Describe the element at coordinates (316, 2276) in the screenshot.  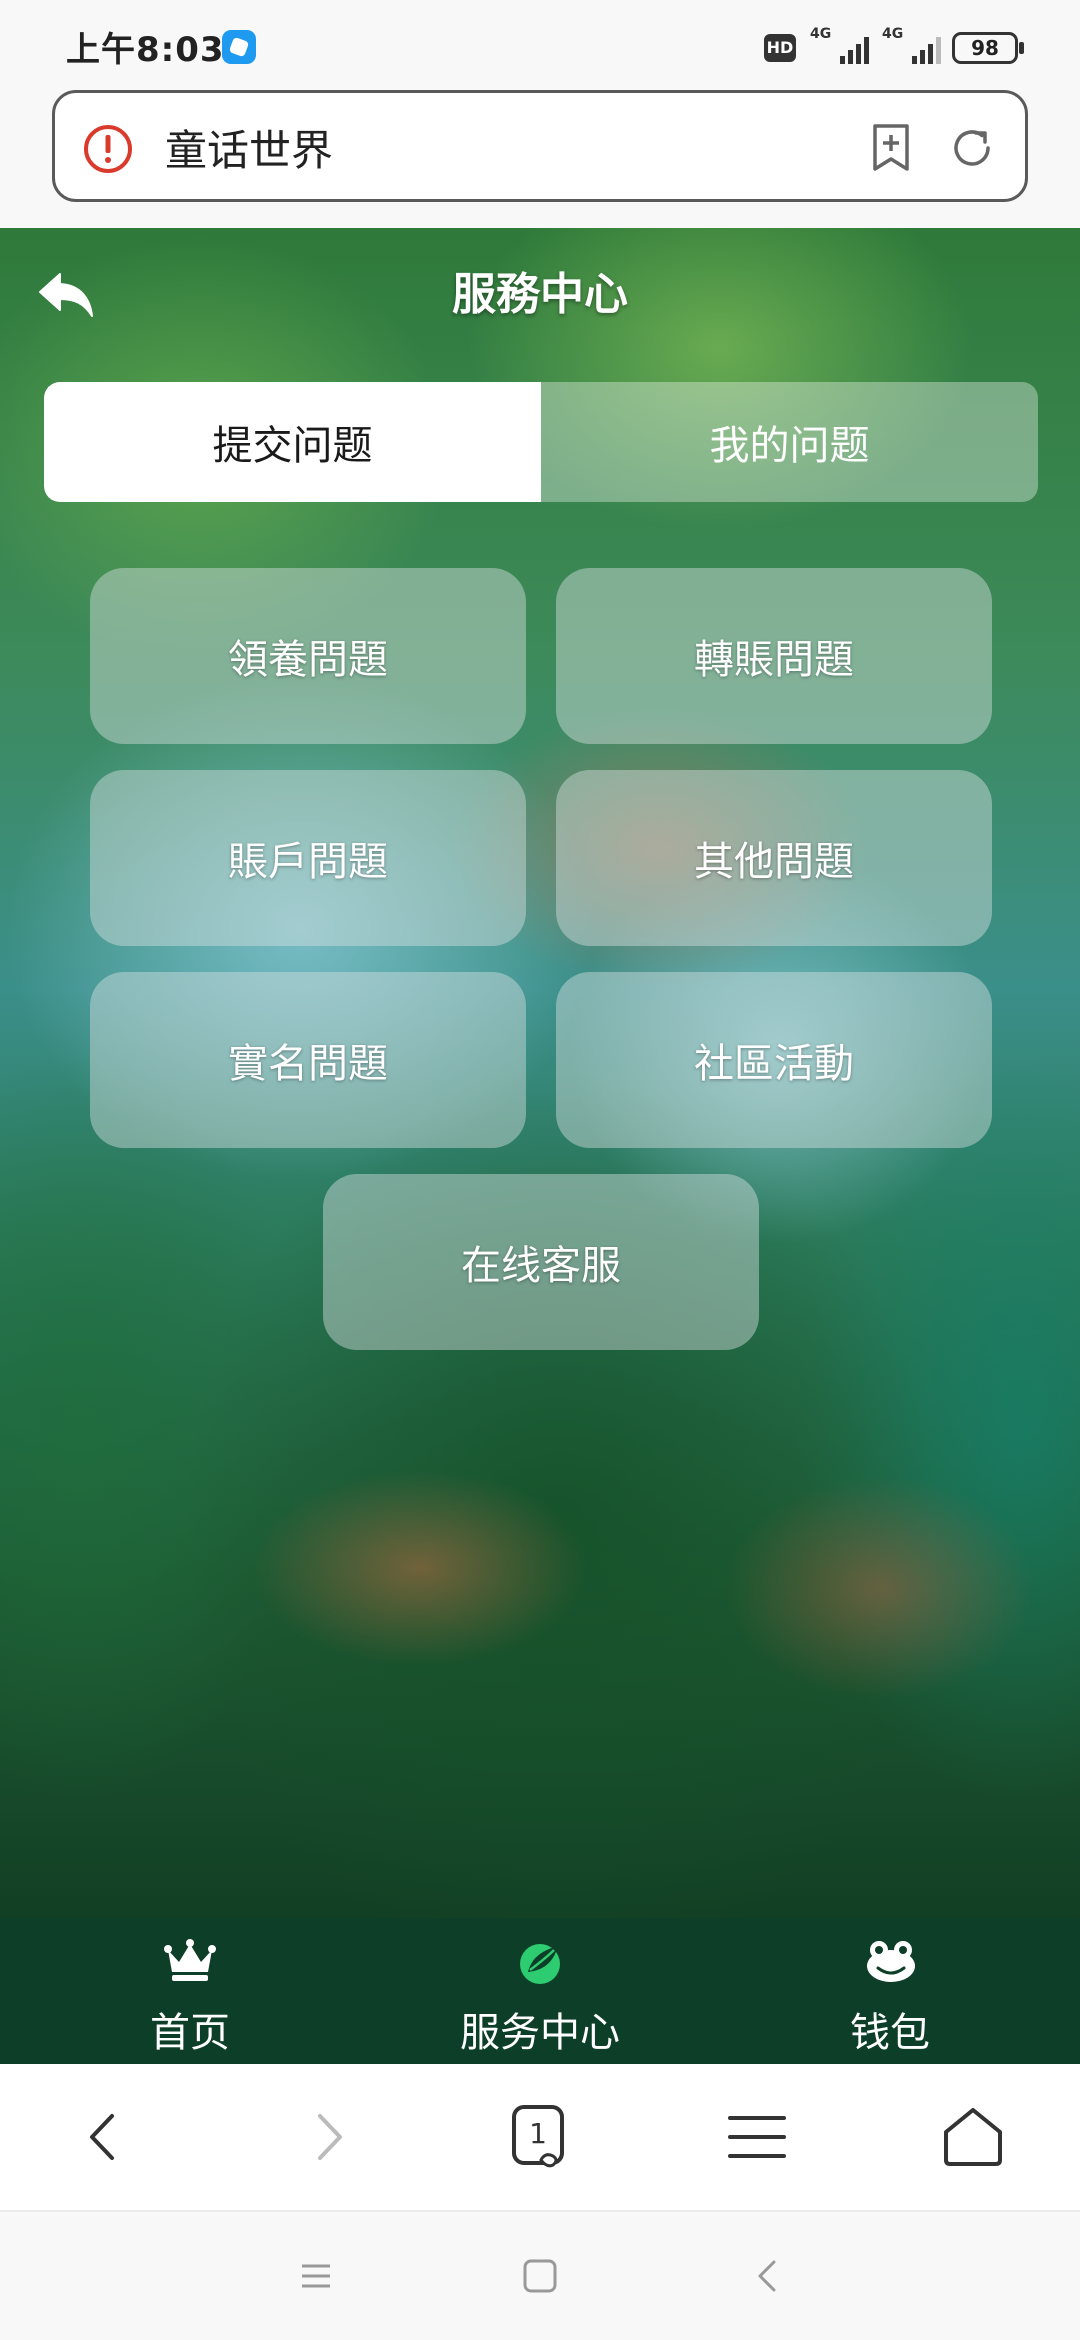
I see `recent-apps-icon` at that location.